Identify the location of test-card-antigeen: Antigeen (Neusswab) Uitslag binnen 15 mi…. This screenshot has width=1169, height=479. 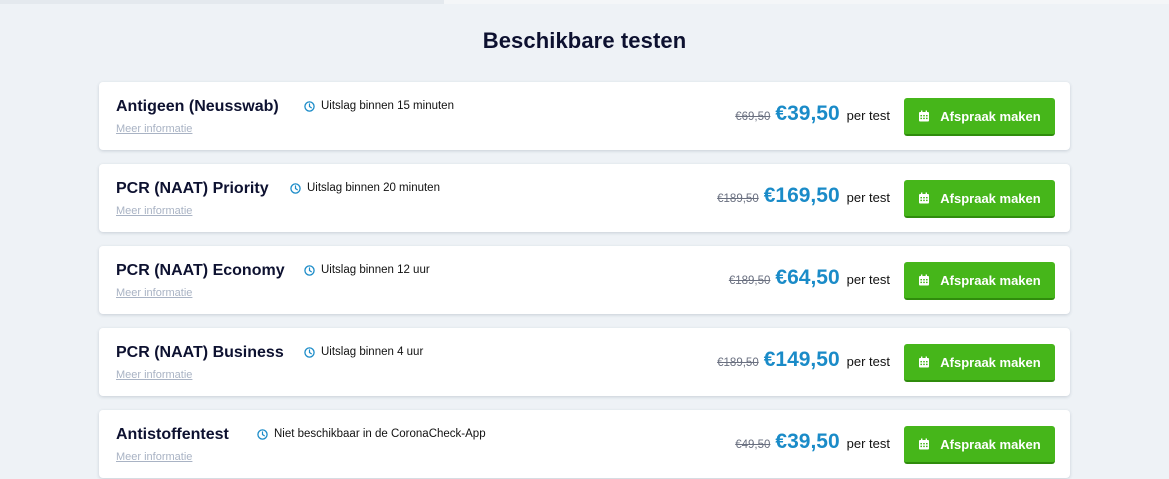
(584, 116).